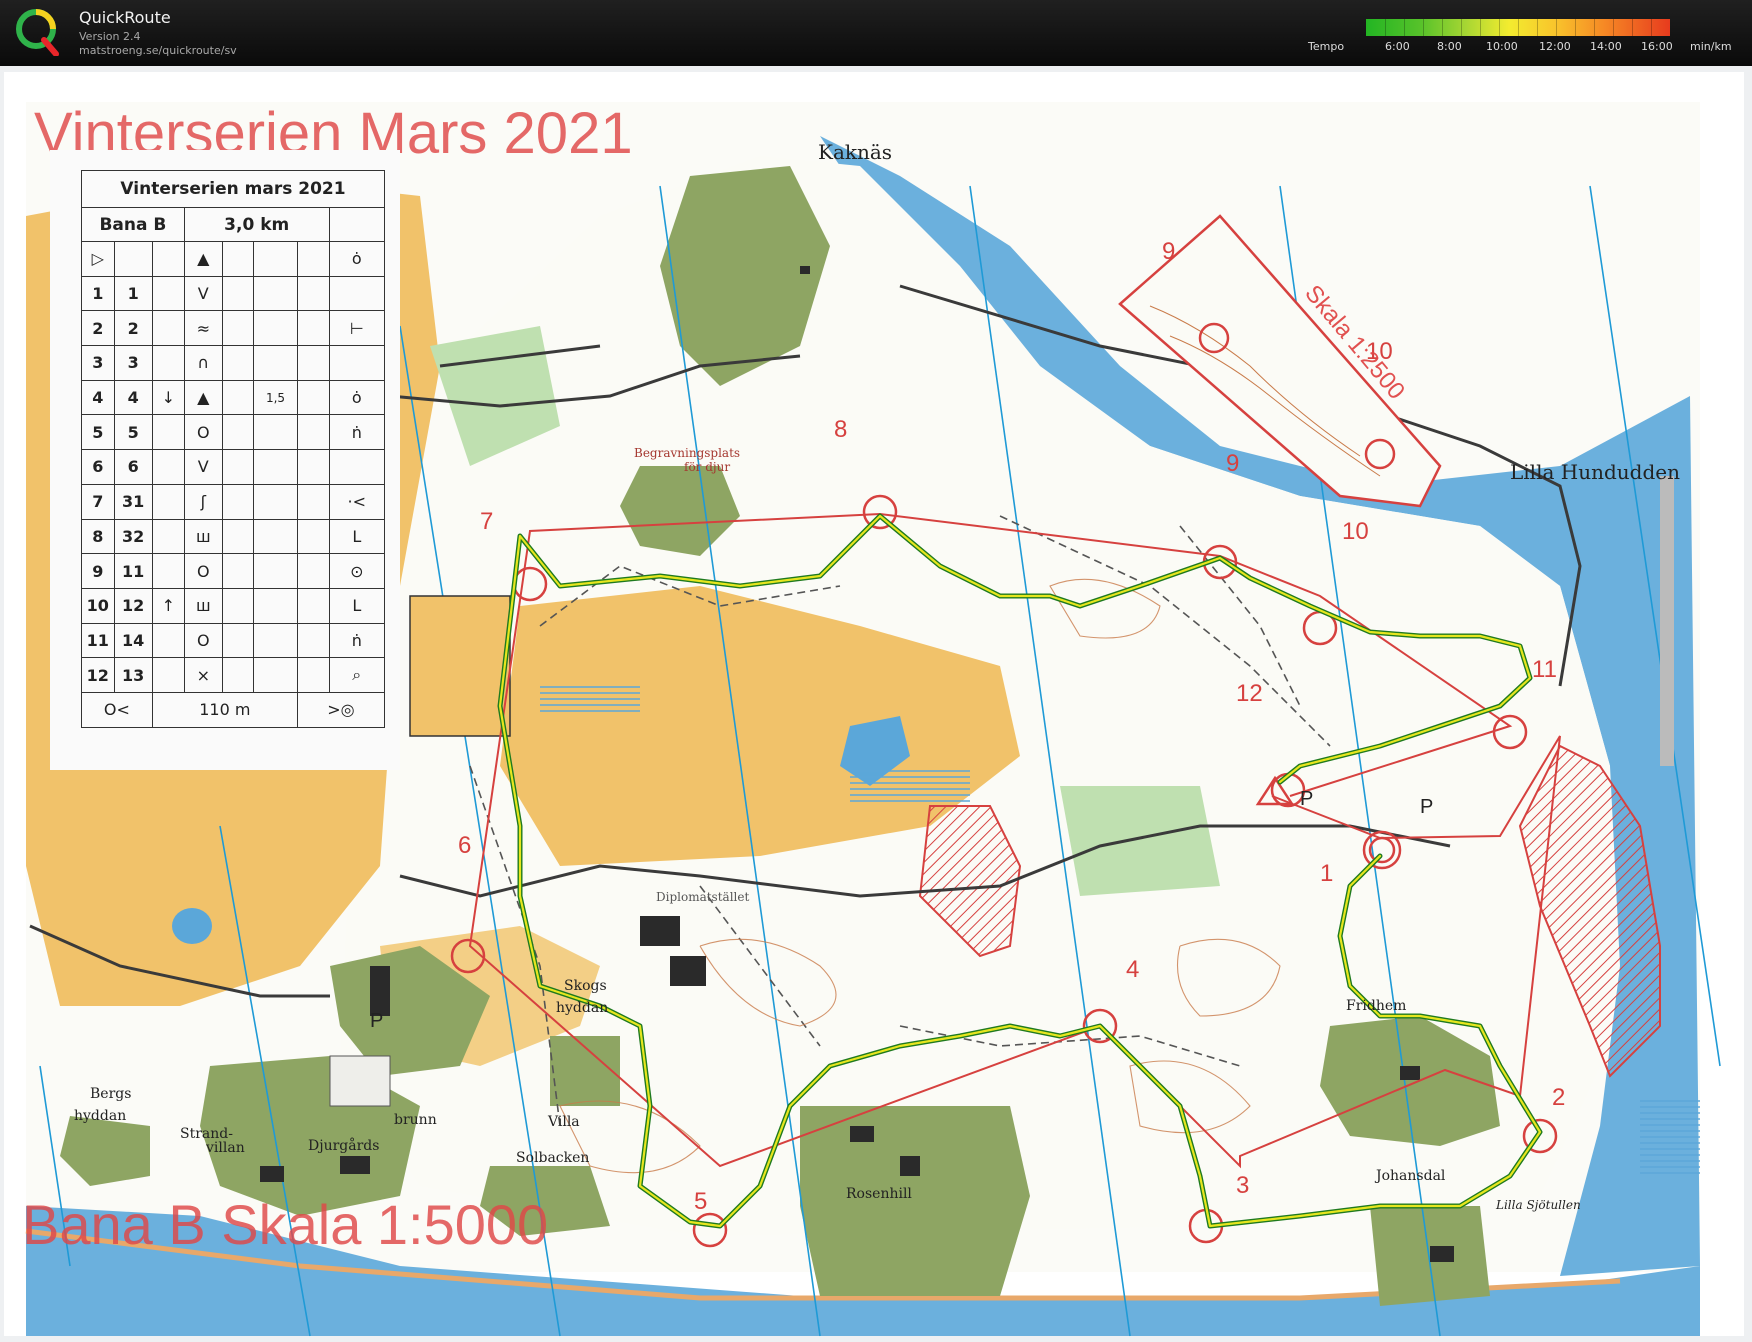 This screenshot has width=1752, height=1342. What do you see at coordinates (98, 467) in the screenshot?
I see `control-seq: 6` at bounding box center [98, 467].